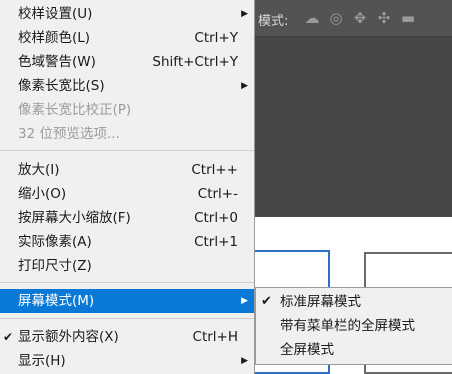  What do you see at coordinates (215, 337) in the screenshot?
I see `shortcut: Ctrl+H` at bounding box center [215, 337].